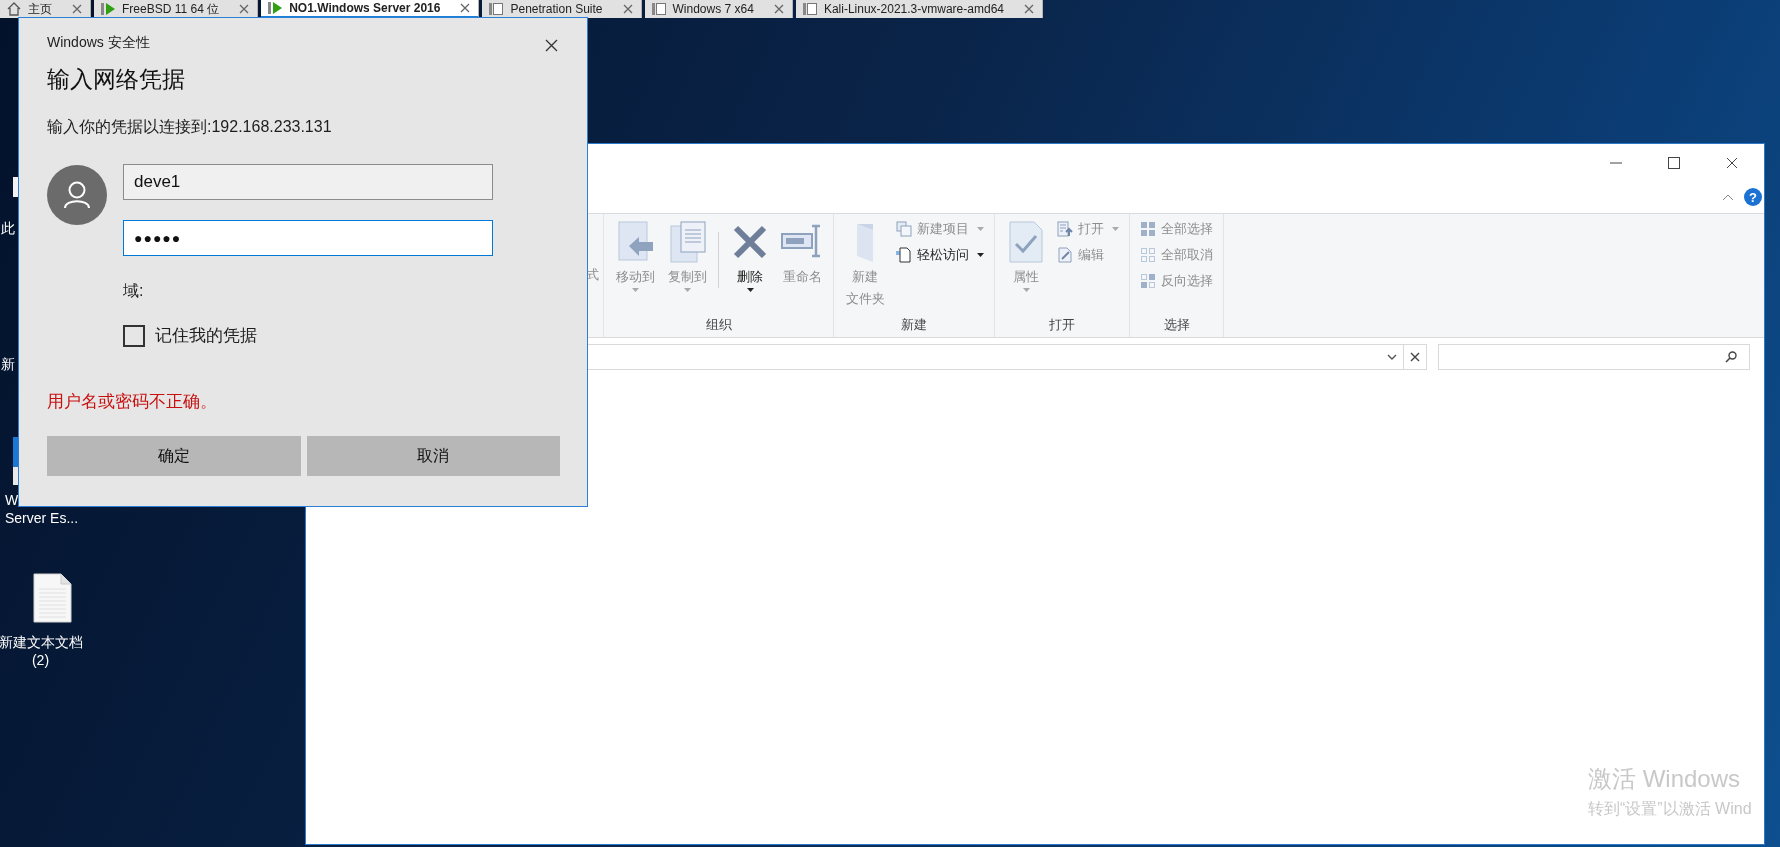  Describe the element at coordinates (98, 43) in the screenshot. I see `dialog-title: Windows 安全性` at that location.